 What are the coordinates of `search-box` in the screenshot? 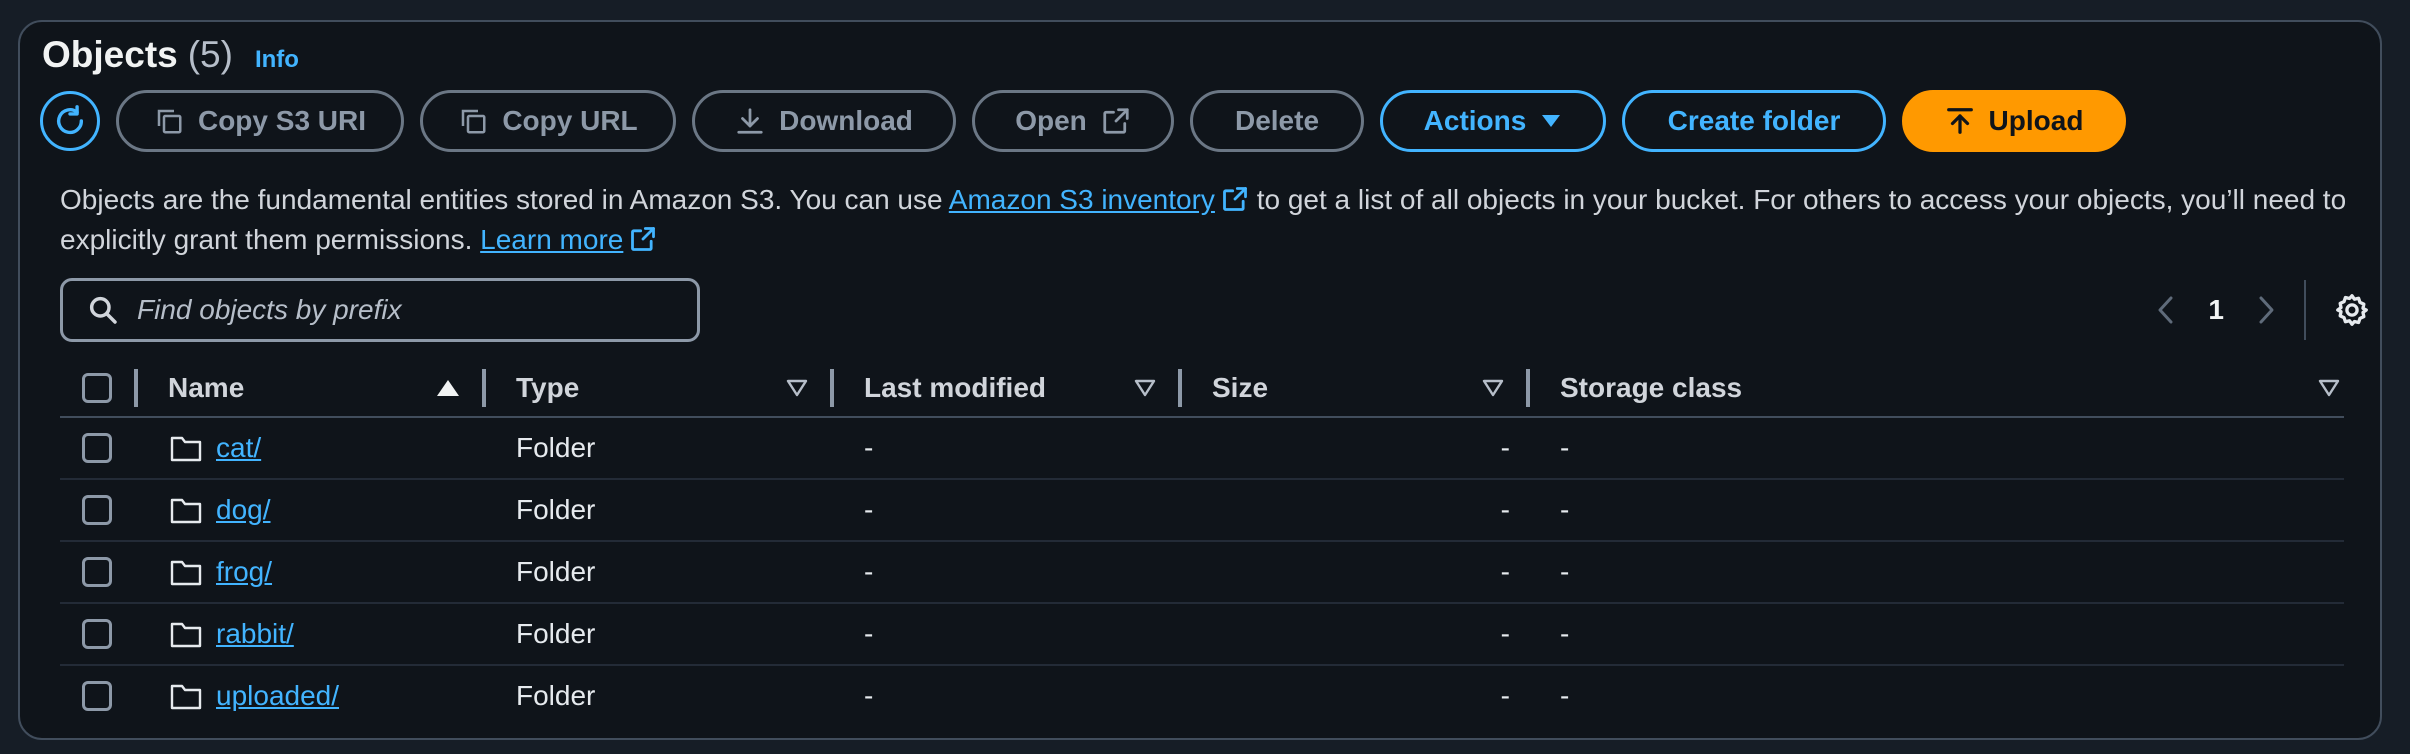 It's located at (380, 310).